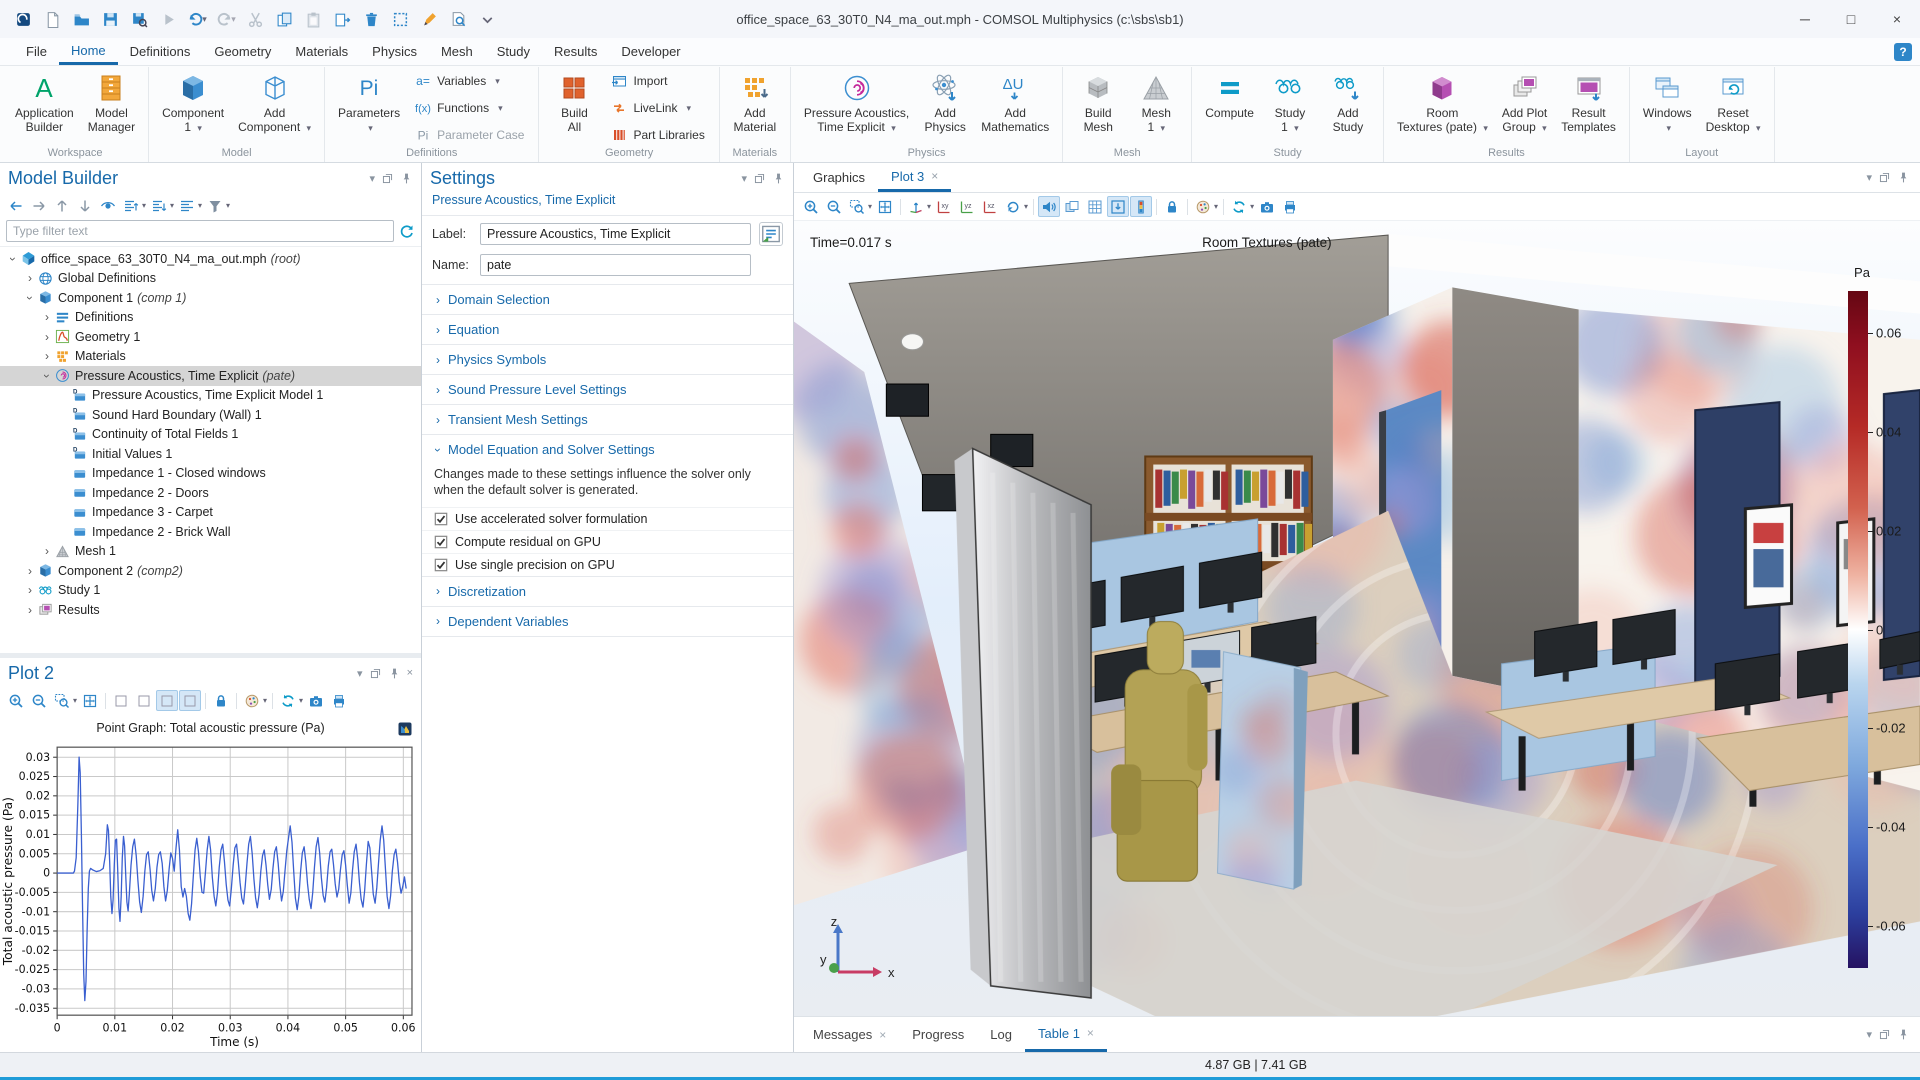  Describe the element at coordinates (342, 19) in the screenshot. I see `duplicate-button` at that location.